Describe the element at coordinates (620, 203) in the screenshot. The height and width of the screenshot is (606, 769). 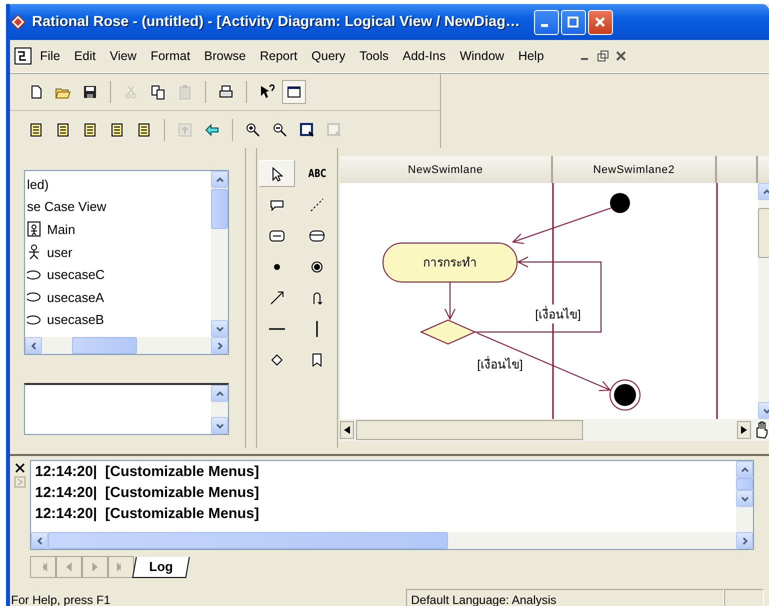
I see `start-node` at that location.